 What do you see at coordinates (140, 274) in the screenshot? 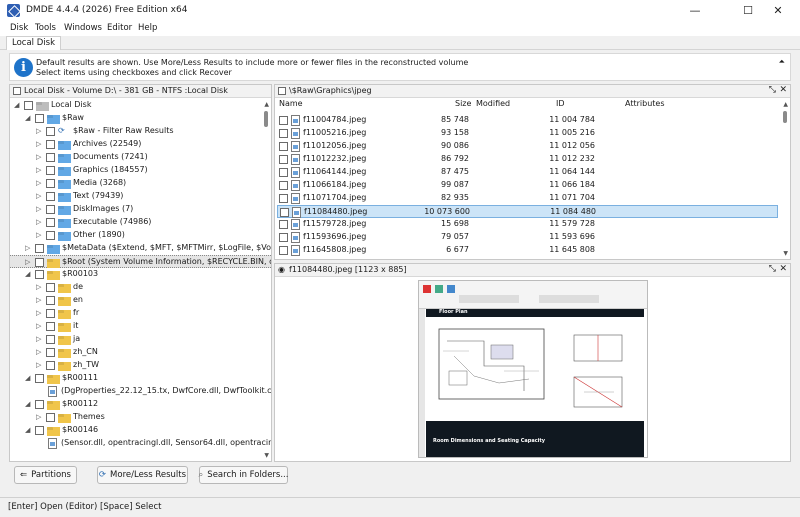
I see `tree-item: ◢ $R00103` at bounding box center [140, 274].